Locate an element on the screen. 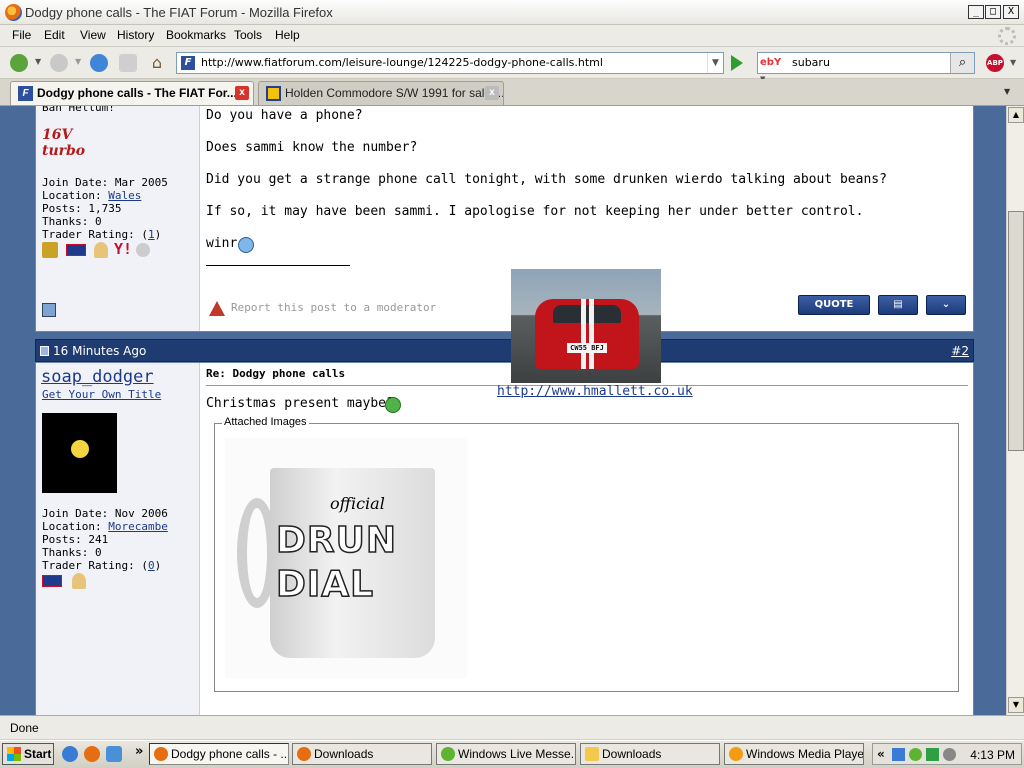 This screenshot has width=1024, height=768. close-window-button: X is located at coordinates (1011, 12).